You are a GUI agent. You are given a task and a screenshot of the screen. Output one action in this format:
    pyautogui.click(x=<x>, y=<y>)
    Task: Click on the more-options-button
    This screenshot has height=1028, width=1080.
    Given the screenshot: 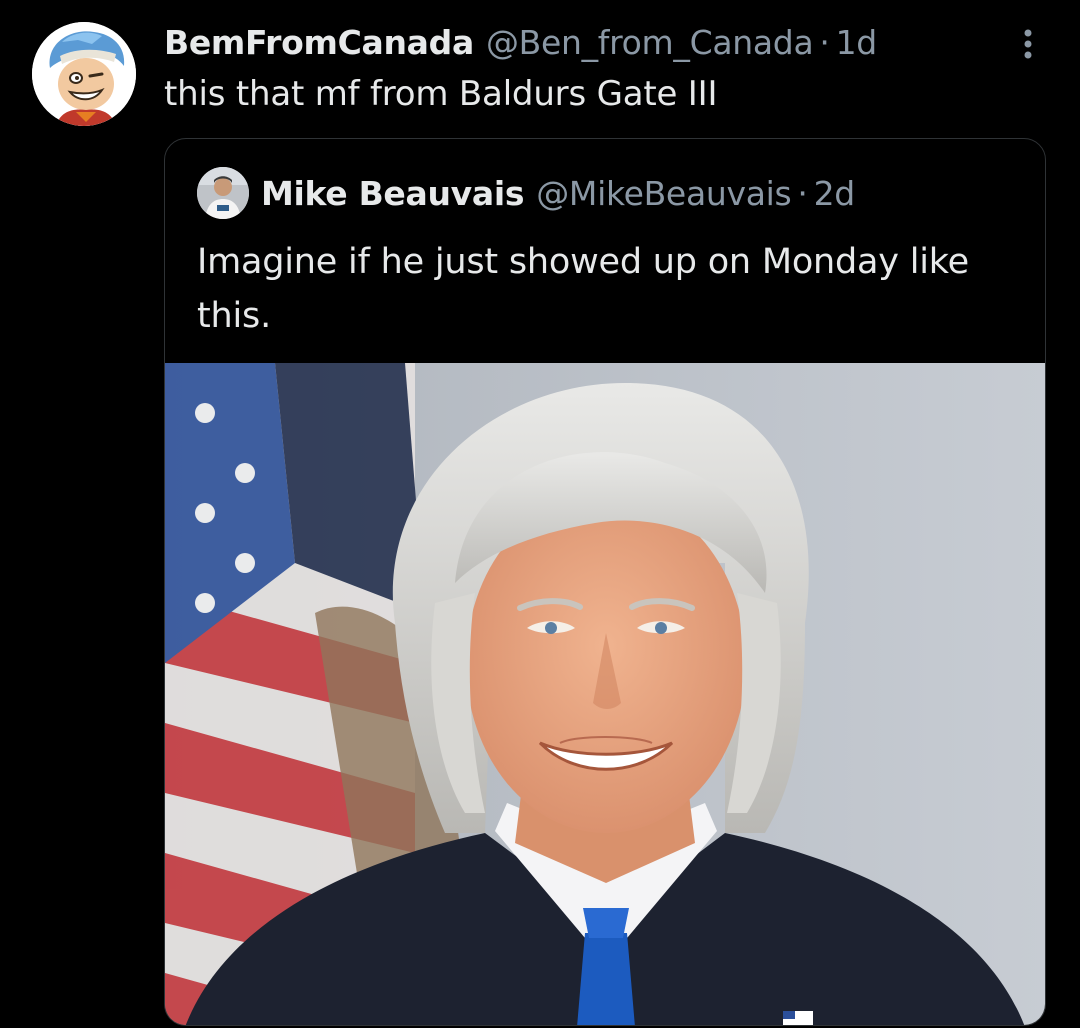 What is the action you would take?
    pyautogui.click(x=1028, y=44)
    